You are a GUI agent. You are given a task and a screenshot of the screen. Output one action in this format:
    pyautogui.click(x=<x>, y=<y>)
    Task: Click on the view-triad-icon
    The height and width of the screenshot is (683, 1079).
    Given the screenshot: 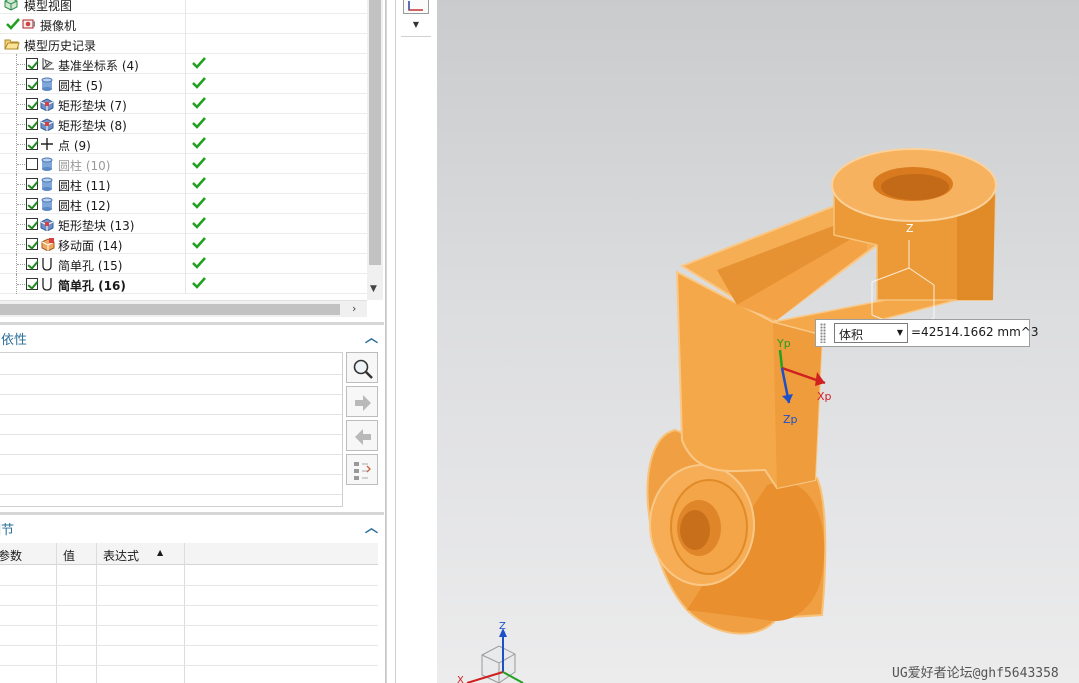 What is the action you would take?
    pyautogui.click(x=495, y=655)
    